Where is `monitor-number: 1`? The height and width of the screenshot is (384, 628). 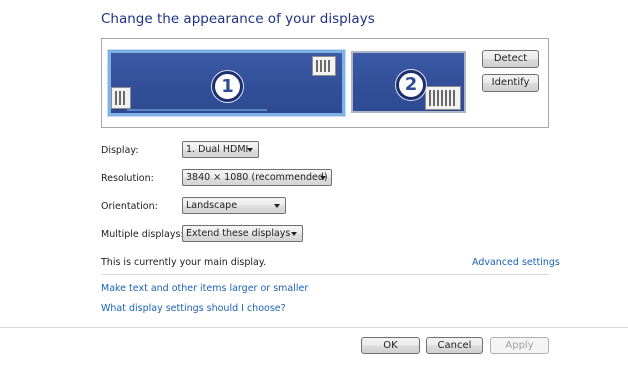 monitor-number: 1 is located at coordinates (227, 86).